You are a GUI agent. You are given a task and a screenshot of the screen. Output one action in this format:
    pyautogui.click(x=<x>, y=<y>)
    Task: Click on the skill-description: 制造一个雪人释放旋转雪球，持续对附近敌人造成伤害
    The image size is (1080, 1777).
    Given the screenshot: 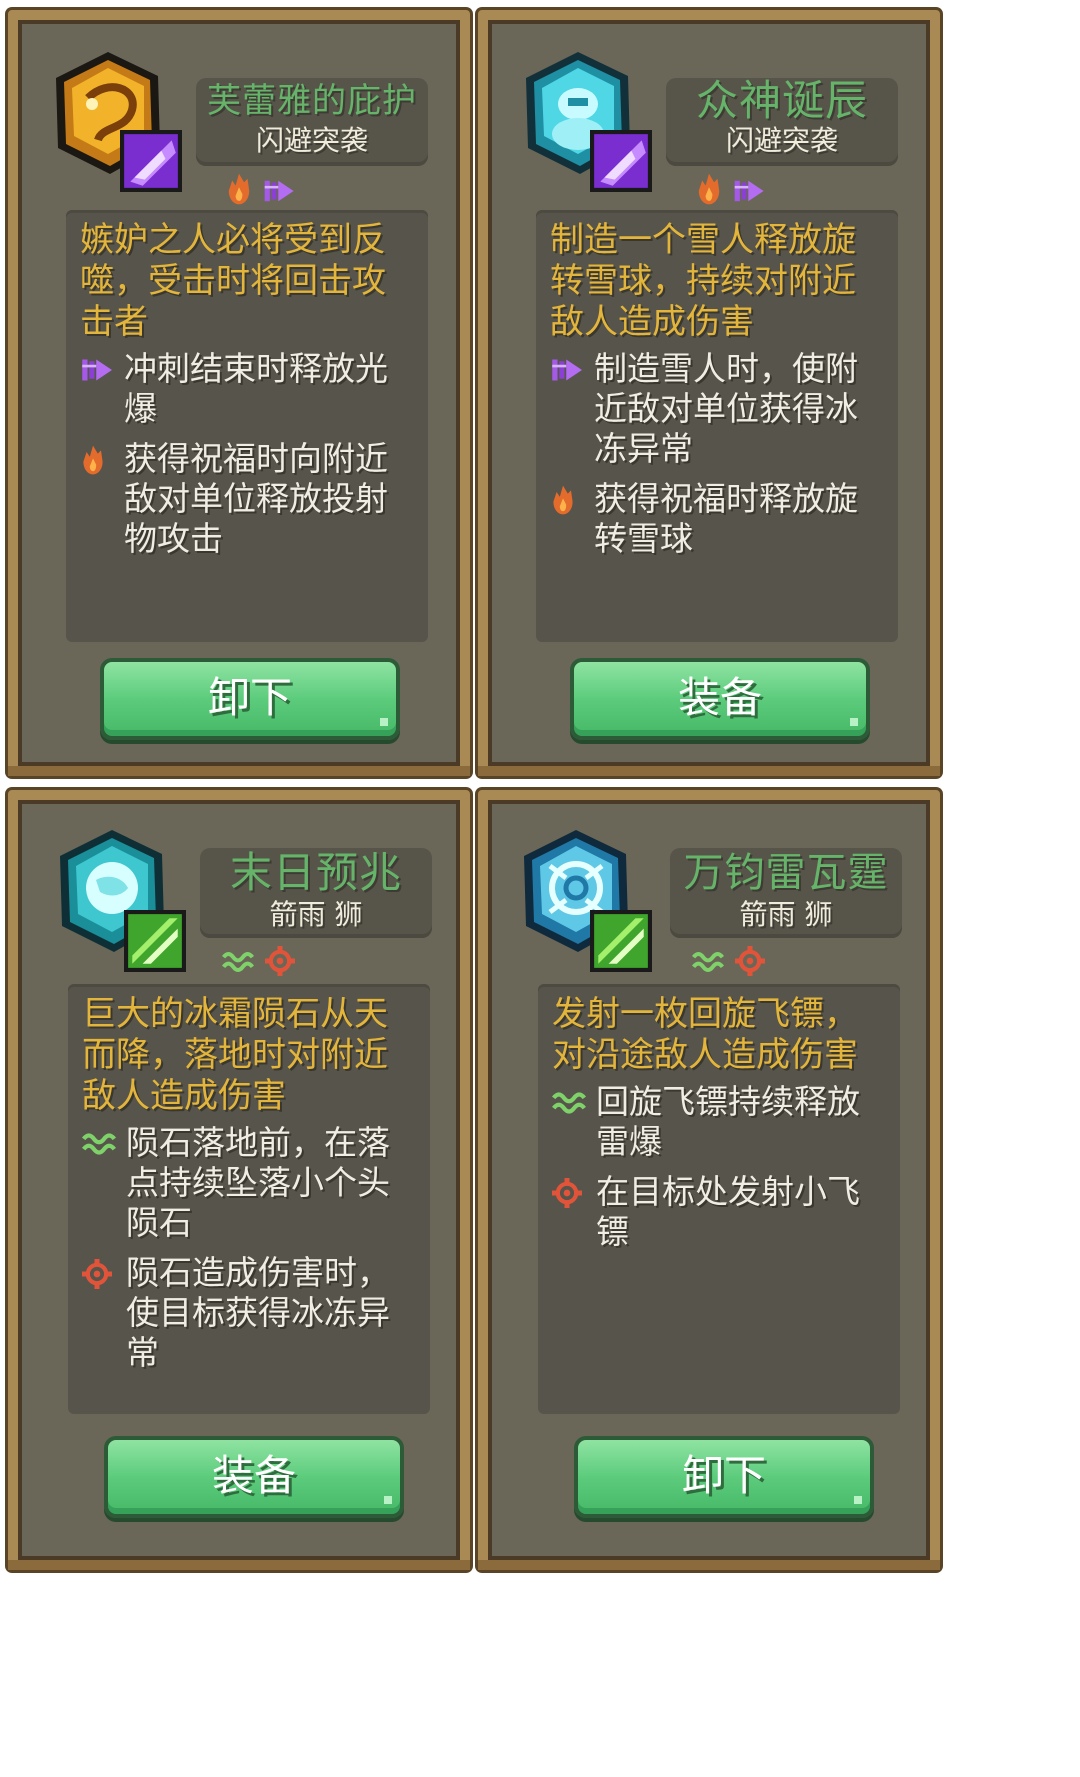 What is the action you would take?
    pyautogui.click(x=703, y=281)
    